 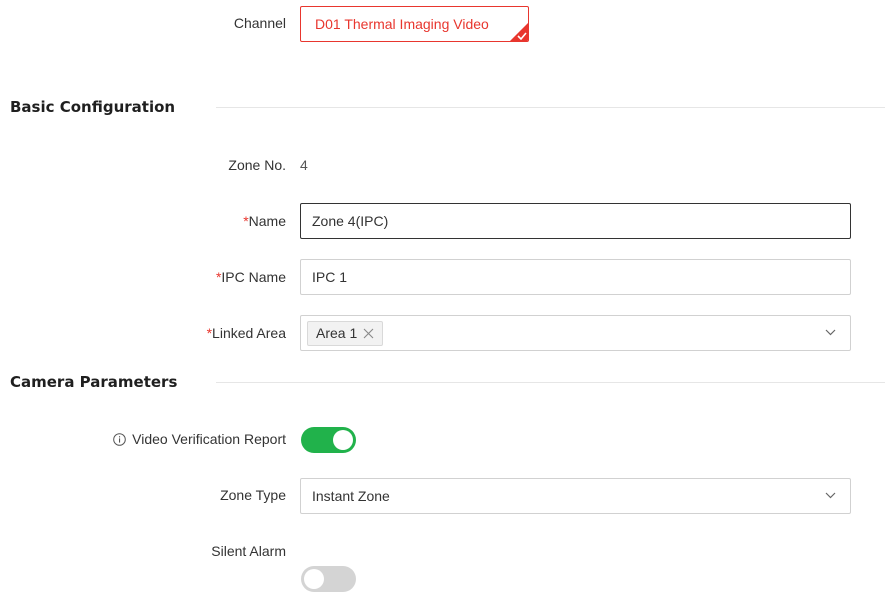 I want to click on name-input-value: Zone 4(IPC), so click(x=350, y=221).